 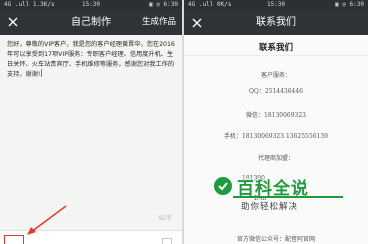 I want to click on service-label: 客户服务：, so click(x=275, y=75).